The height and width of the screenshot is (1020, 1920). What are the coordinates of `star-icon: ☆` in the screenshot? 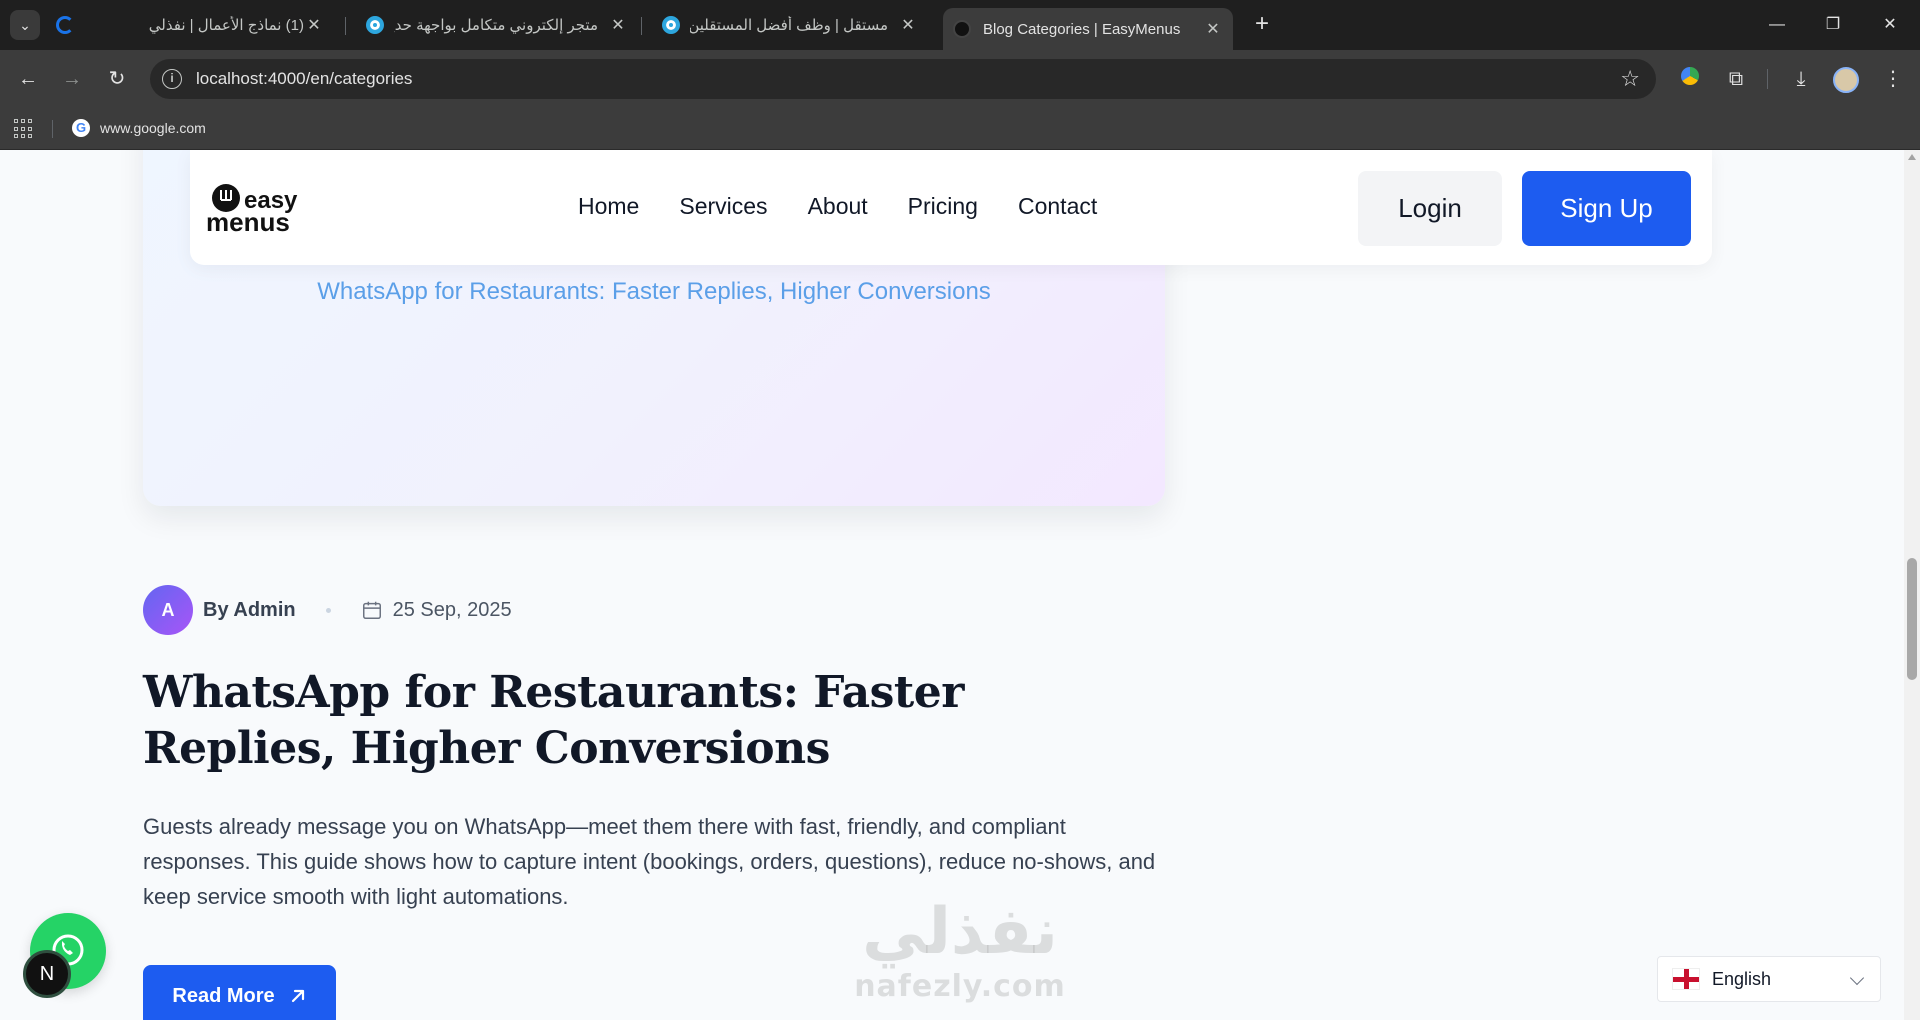 It's located at (1630, 79).